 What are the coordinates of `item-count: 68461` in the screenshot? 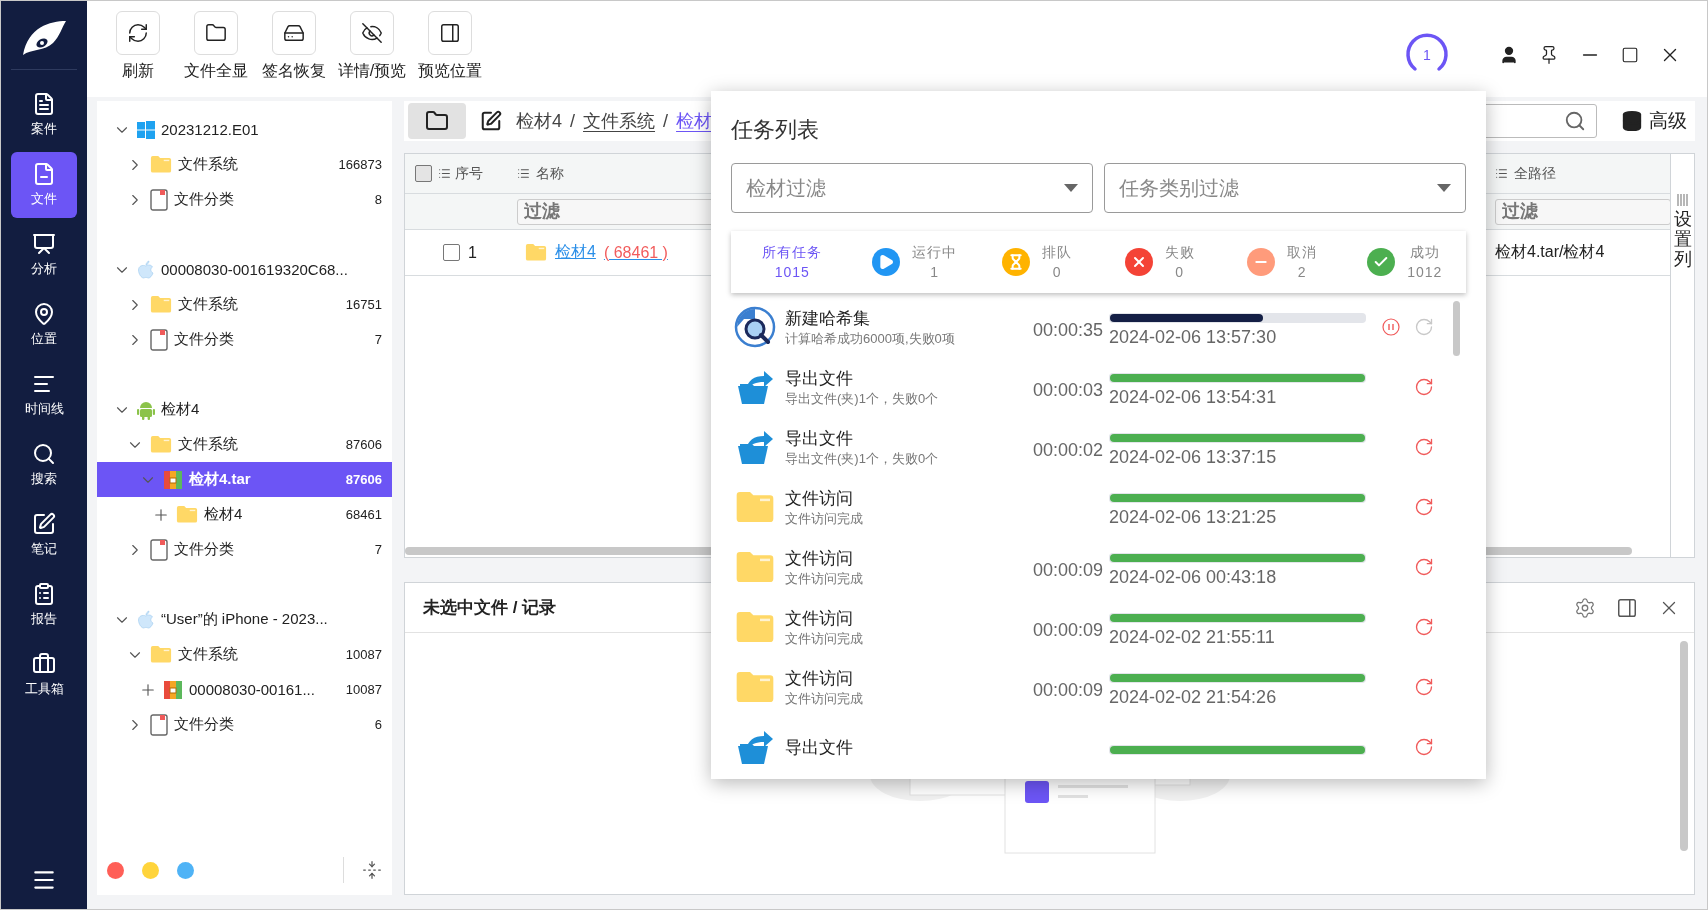 It's located at (363, 514).